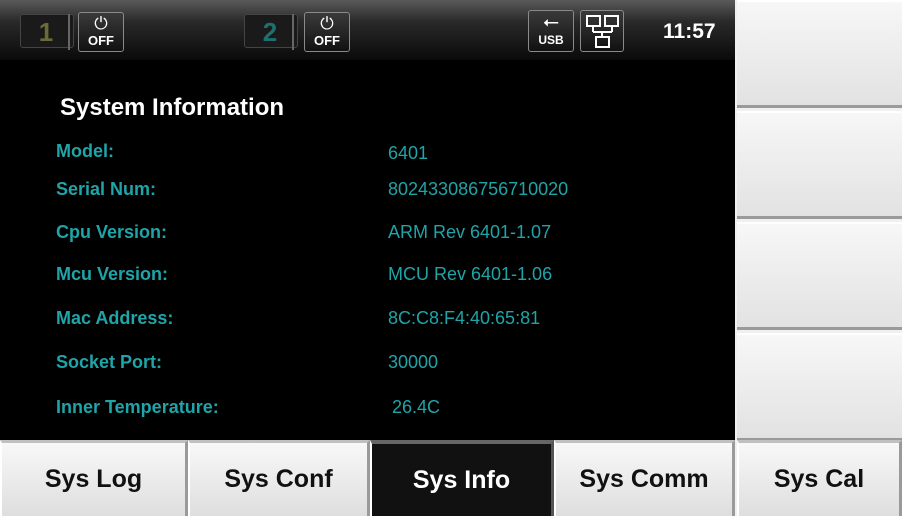 Image resolution: width=902 pixels, height=516 pixels. What do you see at coordinates (689, 31) in the screenshot?
I see `clock: 11:57` at bounding box center [689, 31].